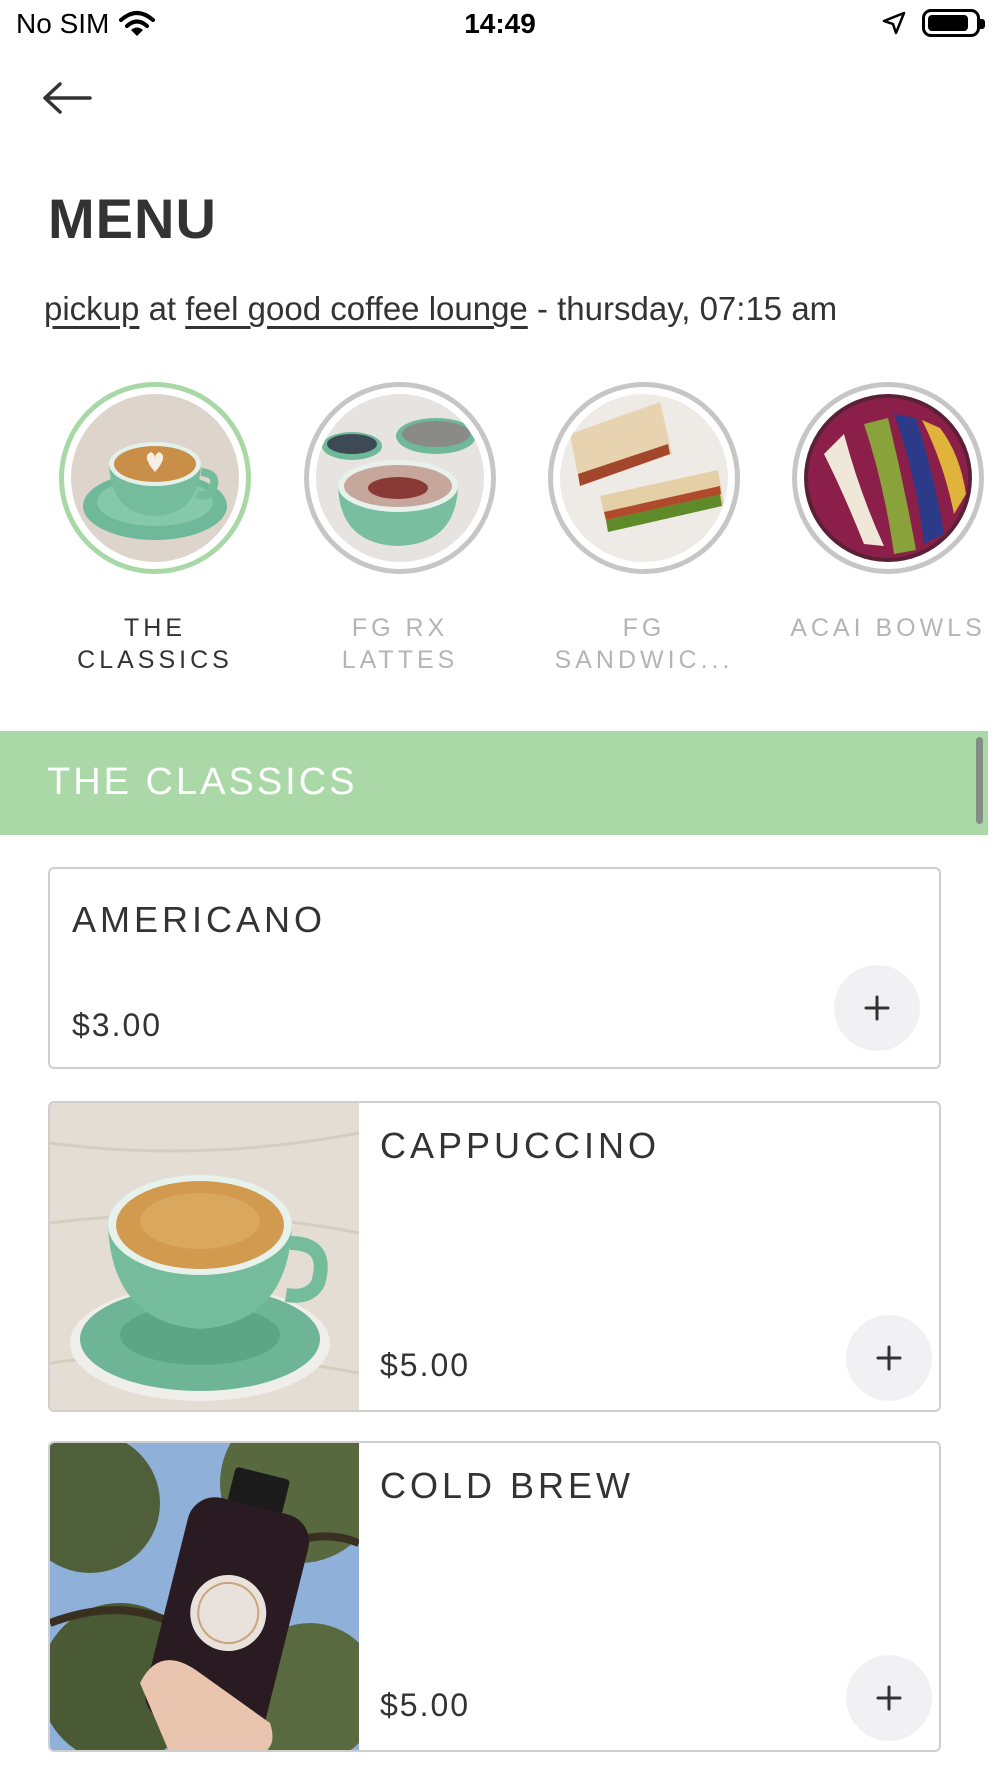 The image size is (1000, 1778). Describe the element at coordinates (888, 478) in the screenshot. I see `category-image-acai` at that location.